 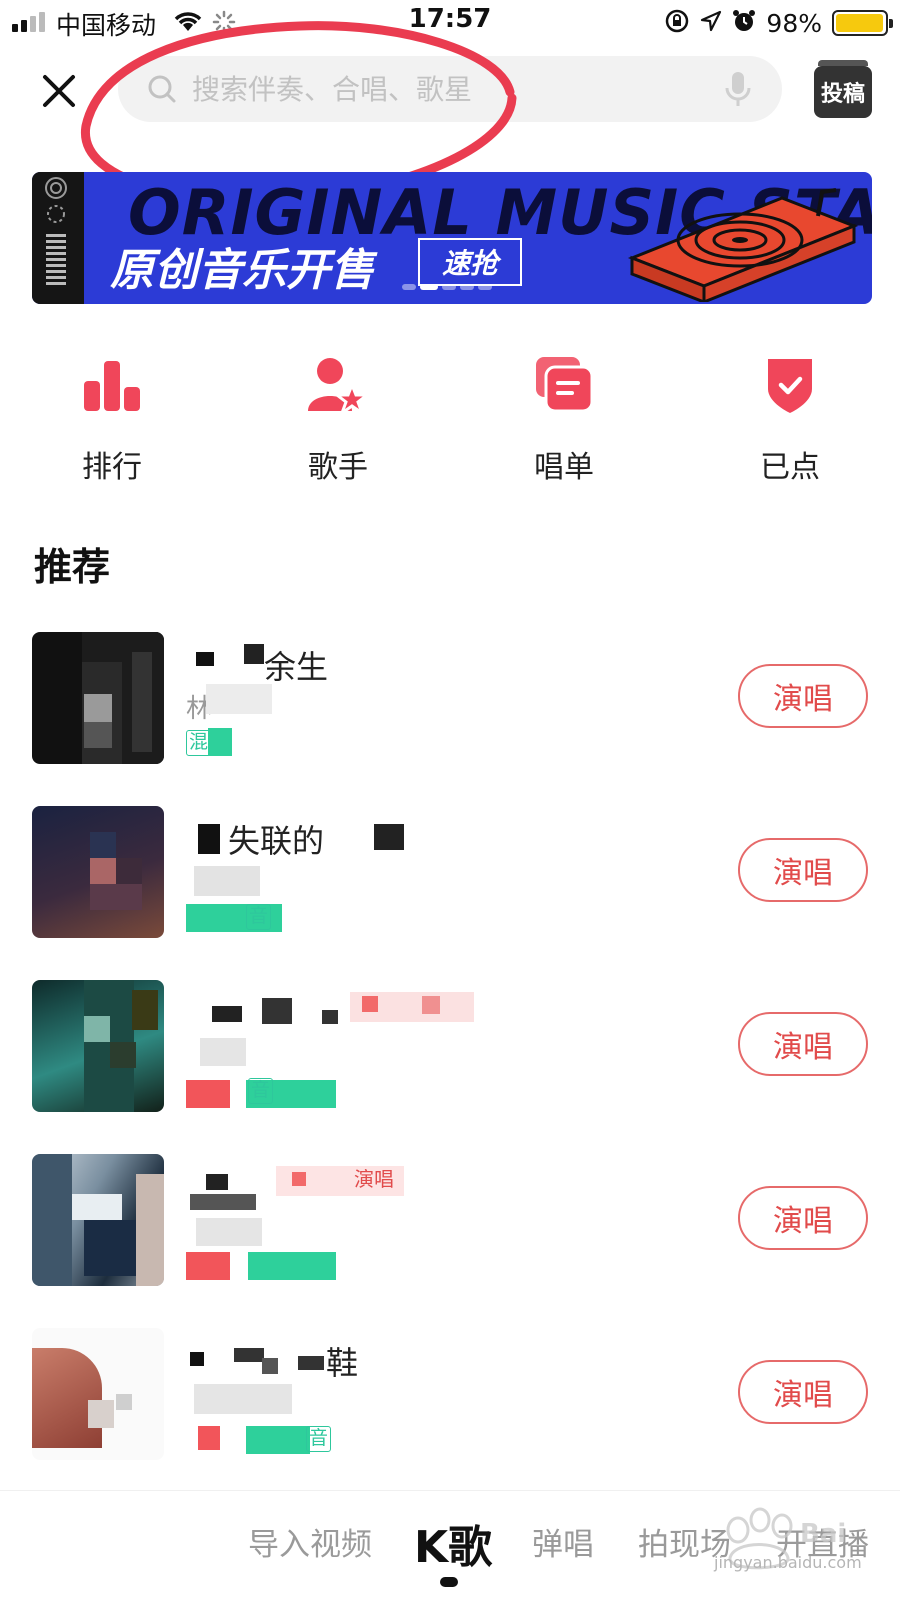 I want to click on nav-label: 歌手, so click(x=338, y=467).